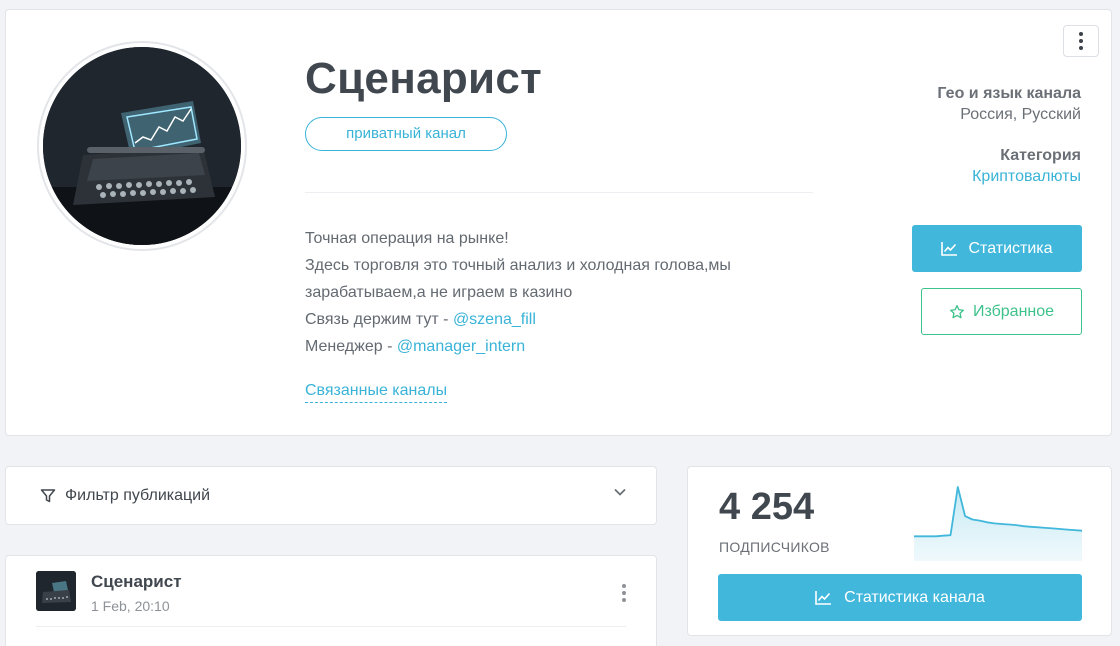 This screenshot has height=646, width=1120. Describe the element at coordinates (1040, 155) in the screenshot. I see `category-label: Категория` at that location.